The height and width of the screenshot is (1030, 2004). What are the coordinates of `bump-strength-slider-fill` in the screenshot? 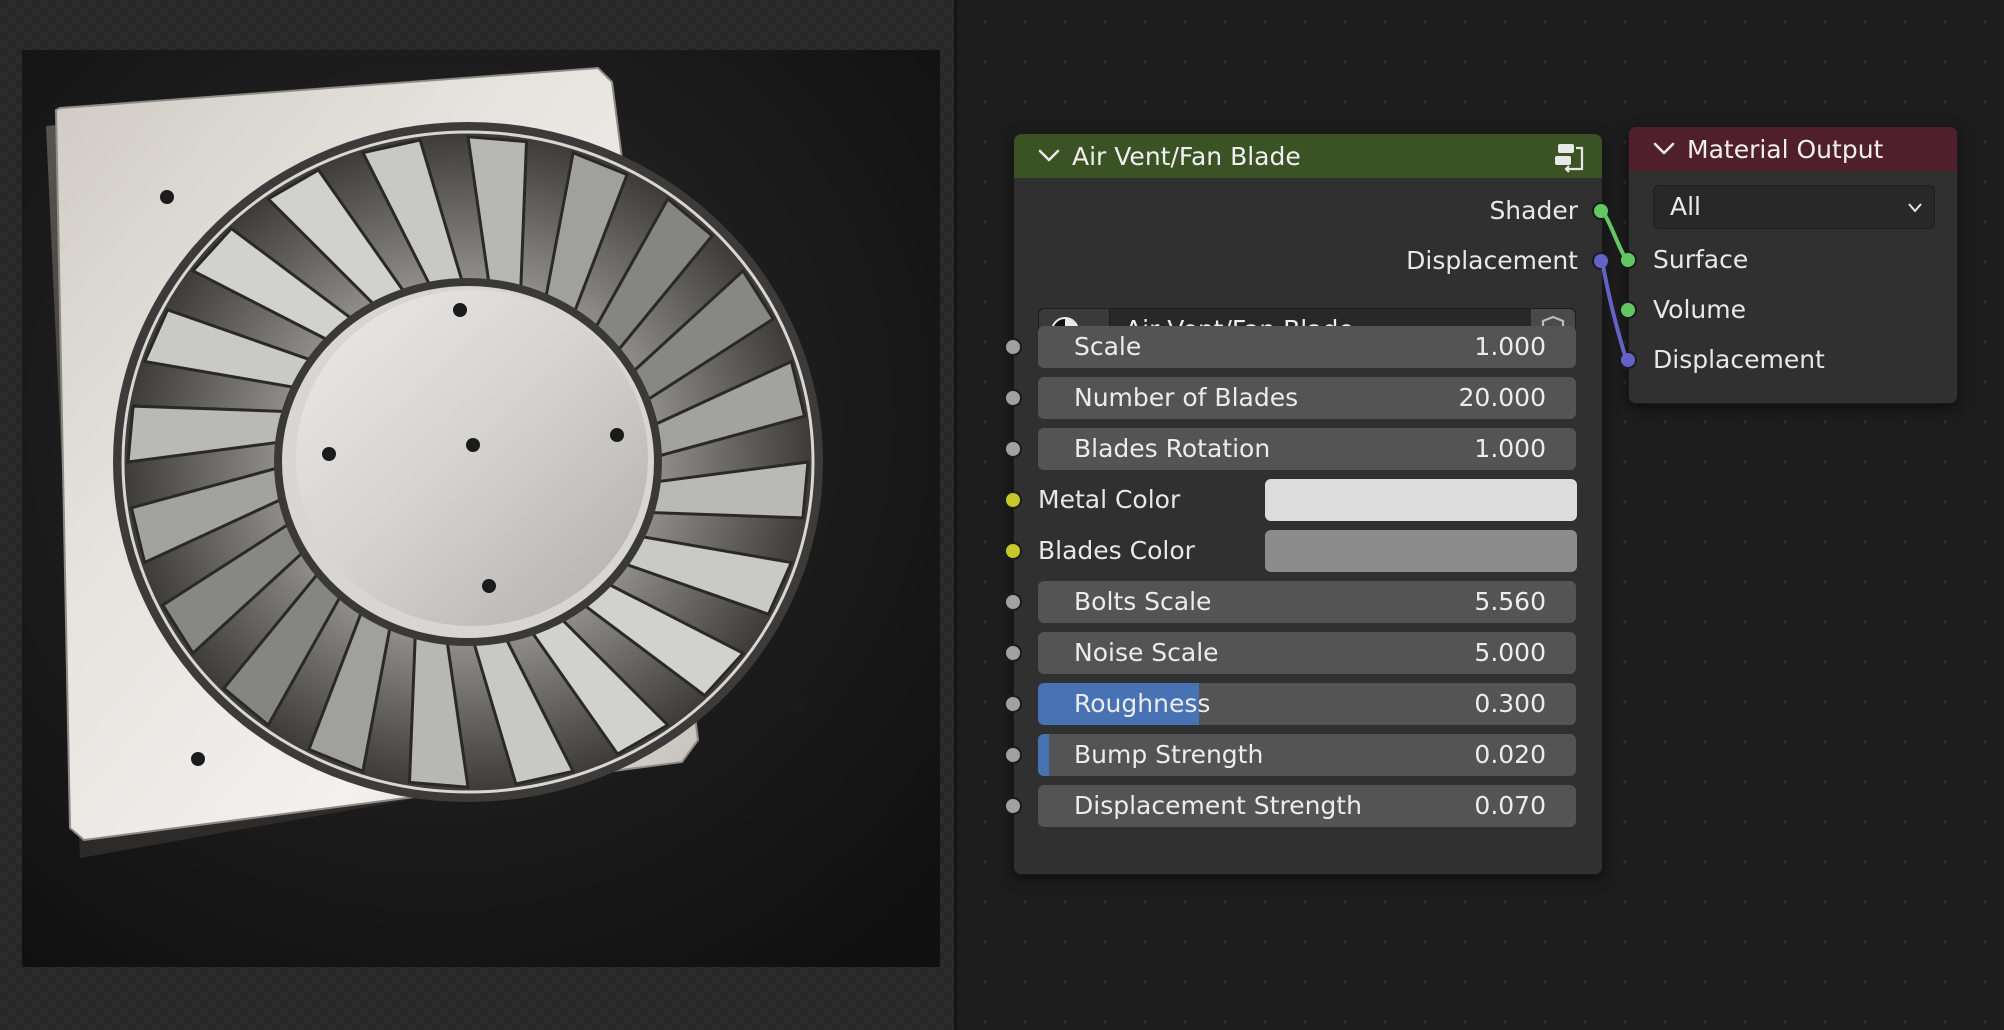 It's located at (1043, 755).